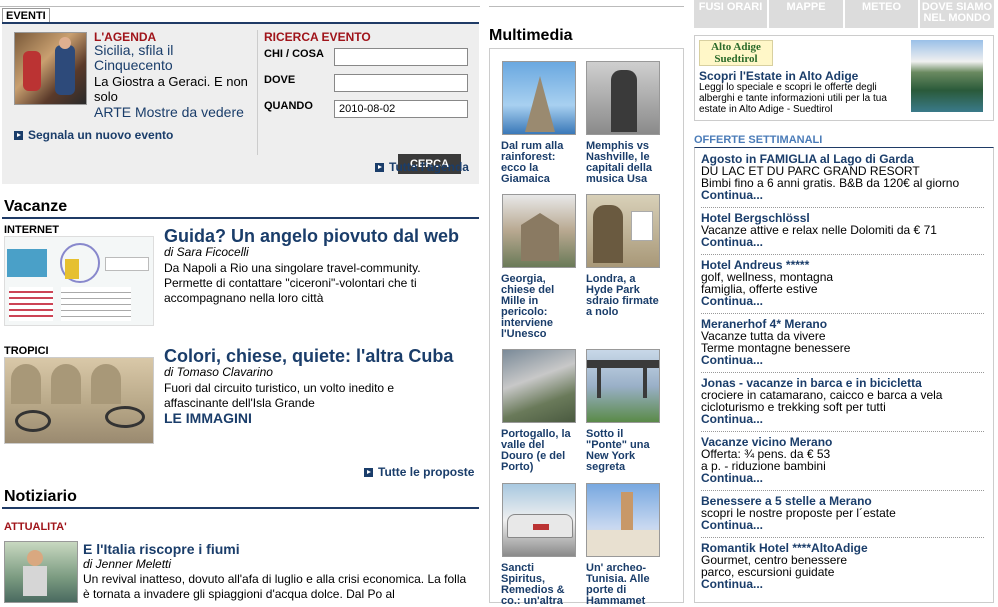 This screenshot has width=998, height=607. Describe the element at coordinates (539, 231) in the screenshot. I see `multimedia-thumb-georgia` at that location.